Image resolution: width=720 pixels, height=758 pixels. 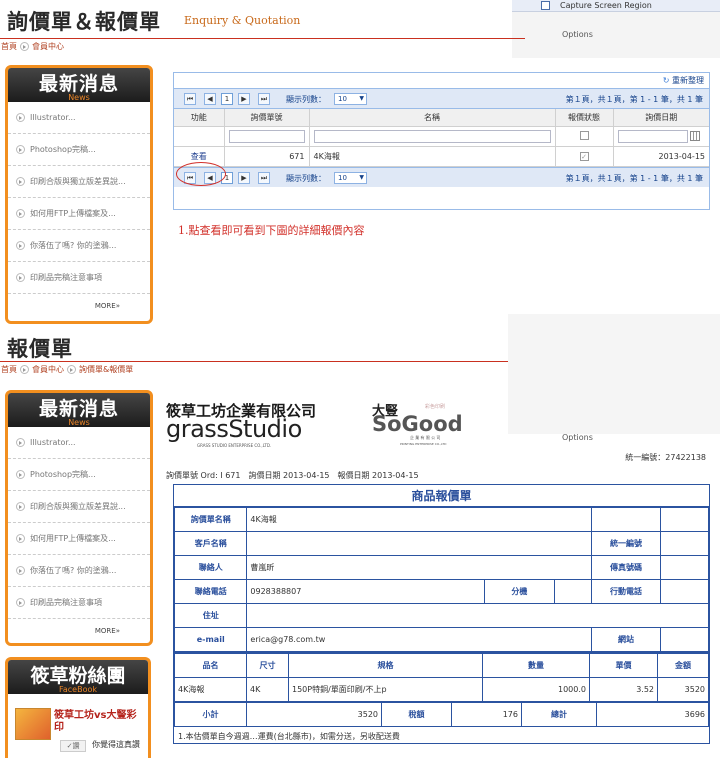 I want to click on first-page-icon: ⏮, so click(x=190, y=99).